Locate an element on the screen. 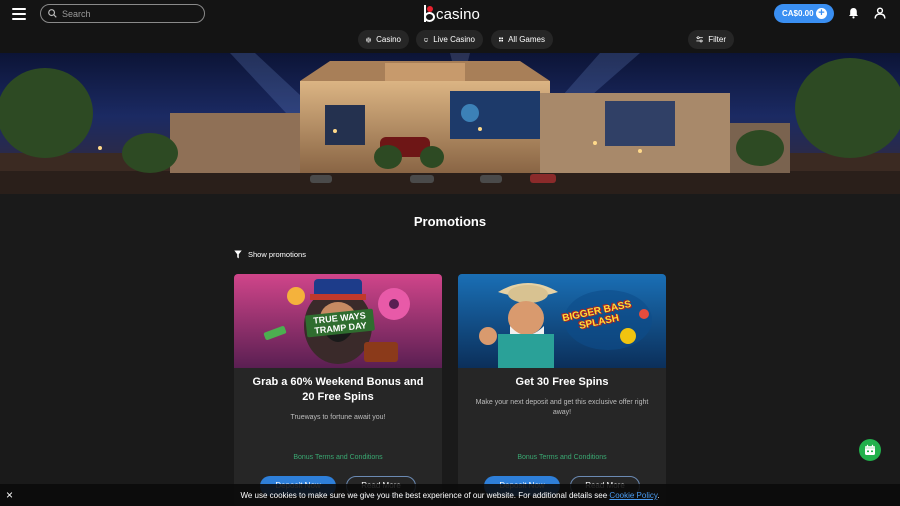  show-promotions-label: Show promotions is located at coordinates (277, 254).